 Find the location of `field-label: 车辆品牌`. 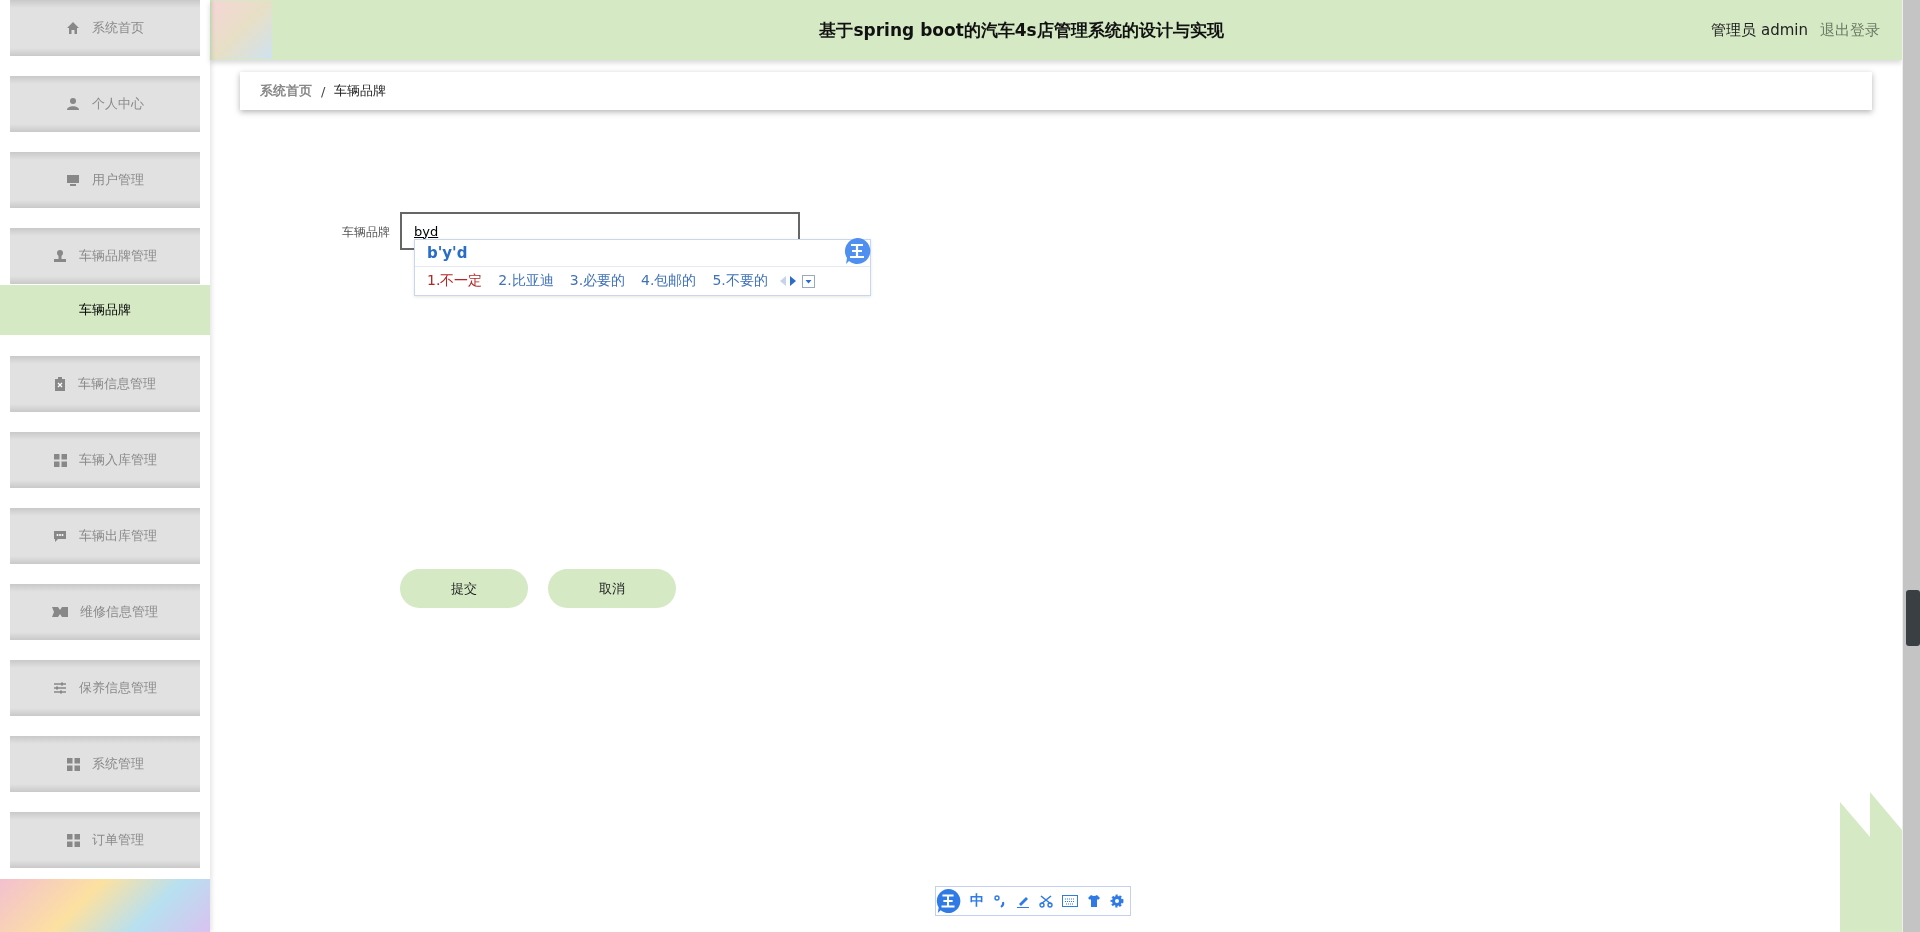

field-label: 车辆品牌 is located at coordinates (365, 232).